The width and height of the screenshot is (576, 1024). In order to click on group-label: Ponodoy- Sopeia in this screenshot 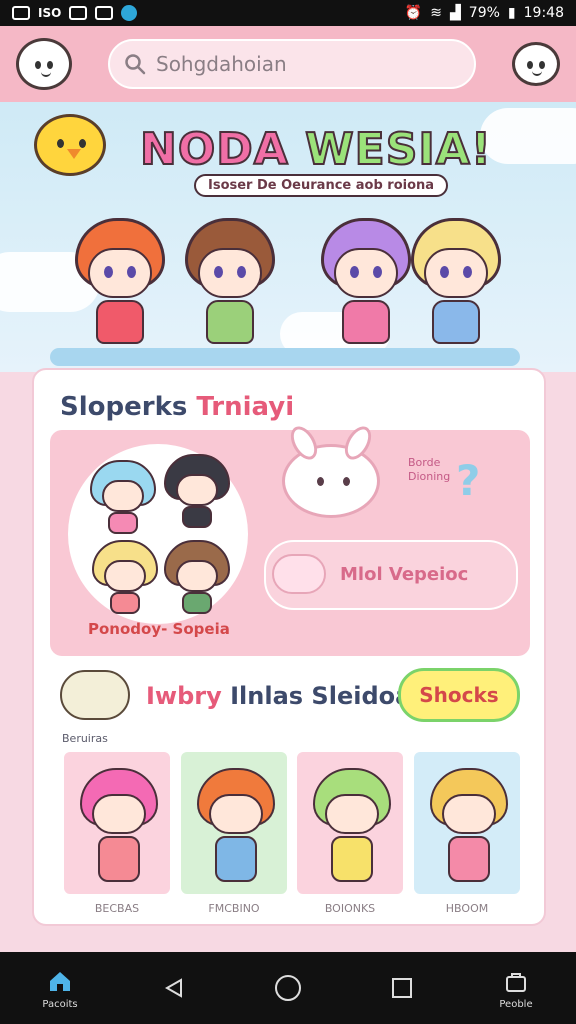, I will do `click(159, 629)`.